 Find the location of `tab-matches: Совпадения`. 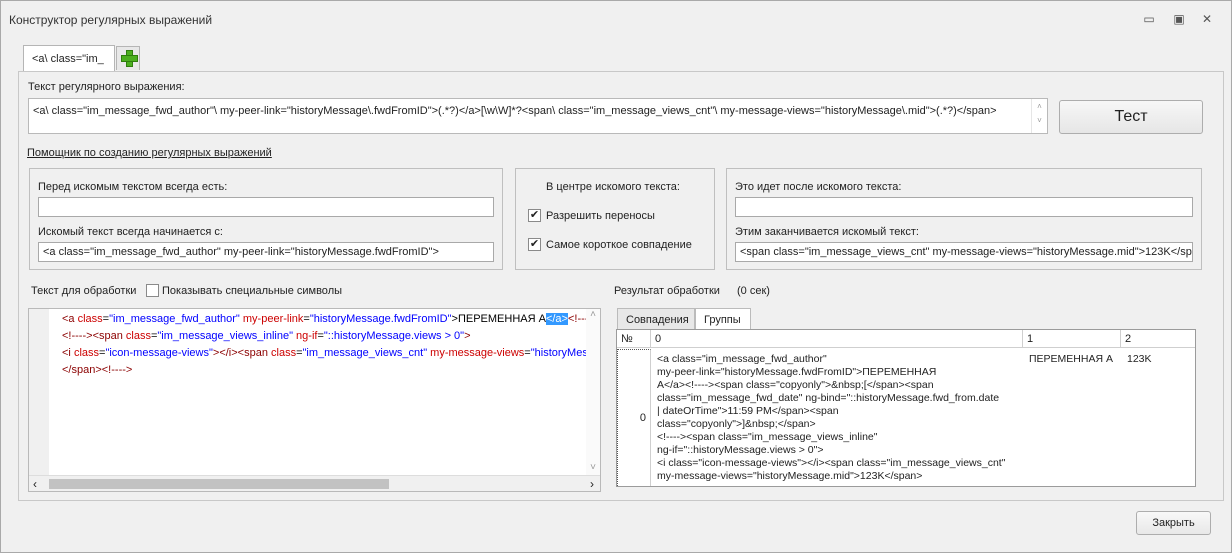

tab-matches: Совпадения is located at coordinates (656, 319).